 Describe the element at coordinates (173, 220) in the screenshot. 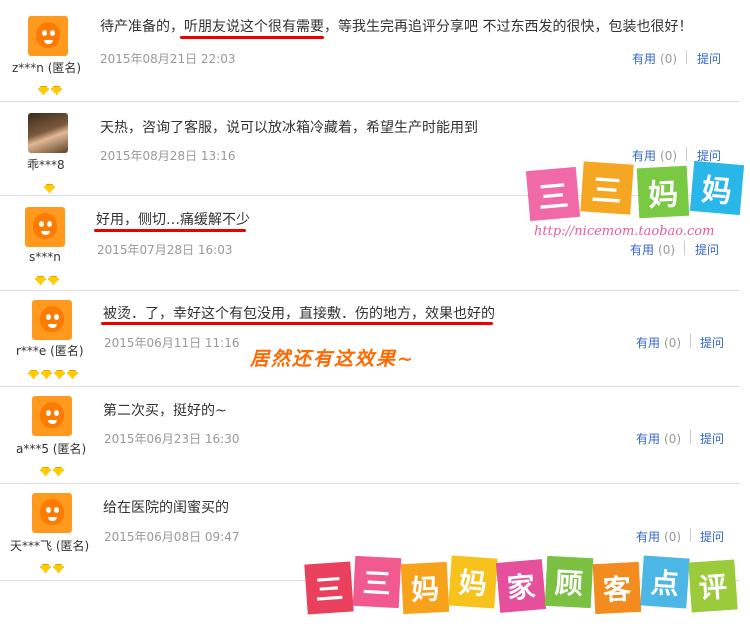

I see `review-text: 好用，侧切…痛缓解不少` at that location.